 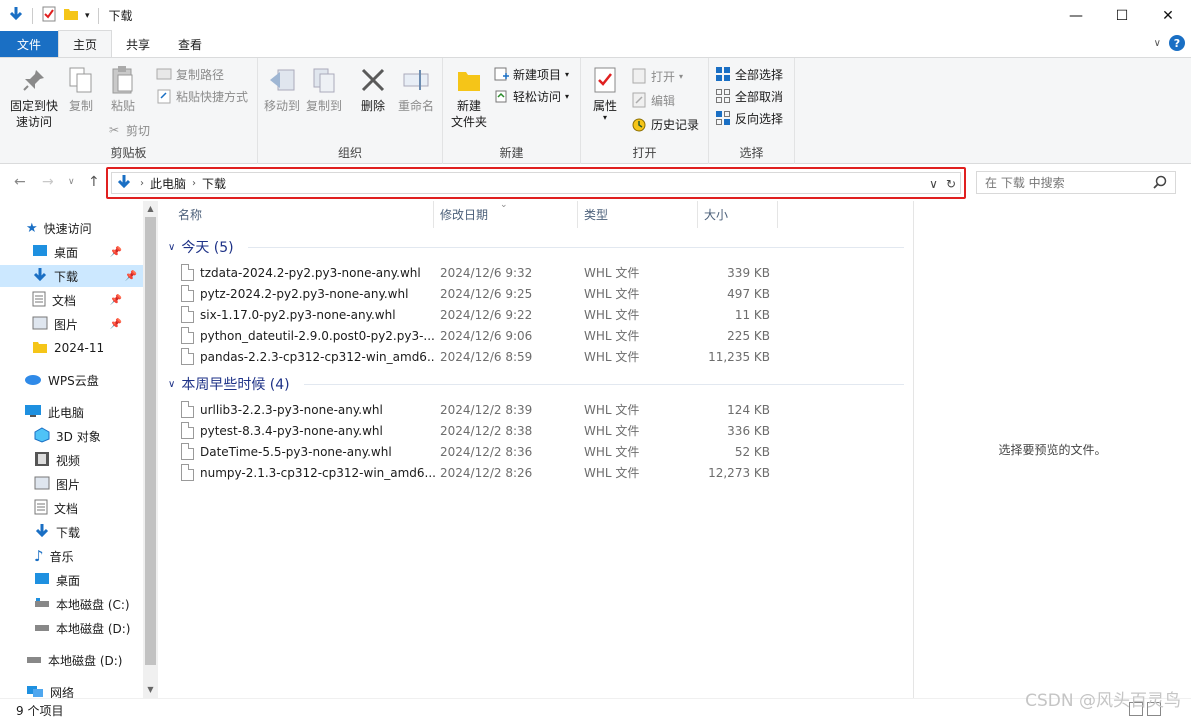 What do you see at coordinates (201, 247) in the screenshot?
I see `group-header-today: ∨ 今天 (5)` at bounding box center [201, 247].